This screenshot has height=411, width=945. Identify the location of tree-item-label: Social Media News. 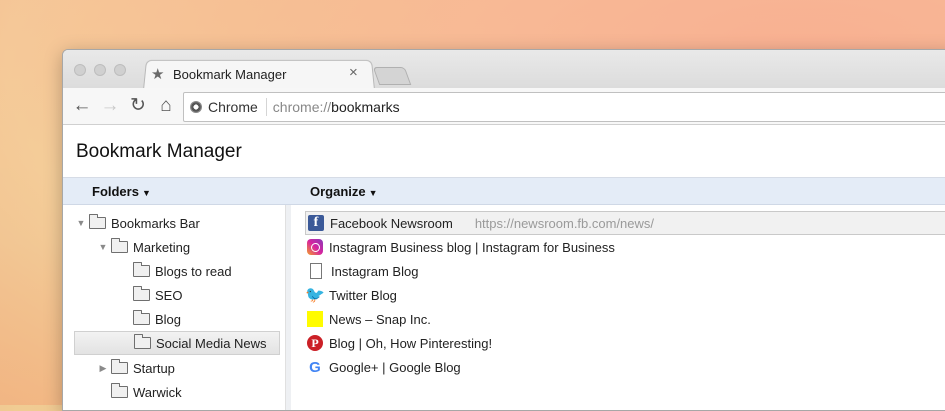
(211, 343).